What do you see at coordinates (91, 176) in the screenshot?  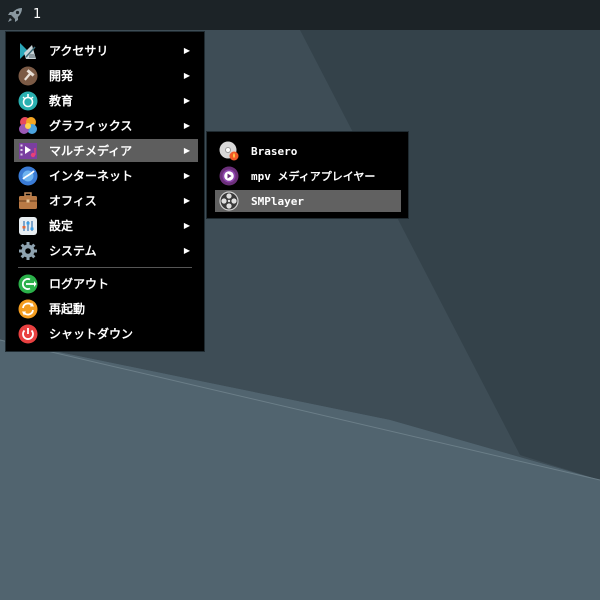 I see `menu-item-label: インターネット` at bounding box center [91, 176].